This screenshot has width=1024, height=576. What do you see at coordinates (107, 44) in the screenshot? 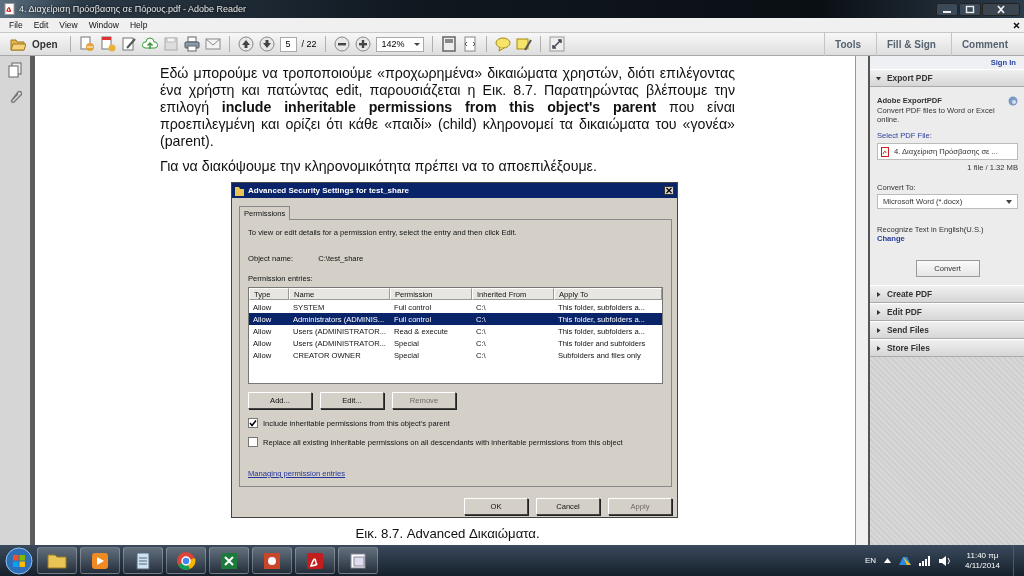
I see `convert-pdf-icon` at bounding box center [107, 44].